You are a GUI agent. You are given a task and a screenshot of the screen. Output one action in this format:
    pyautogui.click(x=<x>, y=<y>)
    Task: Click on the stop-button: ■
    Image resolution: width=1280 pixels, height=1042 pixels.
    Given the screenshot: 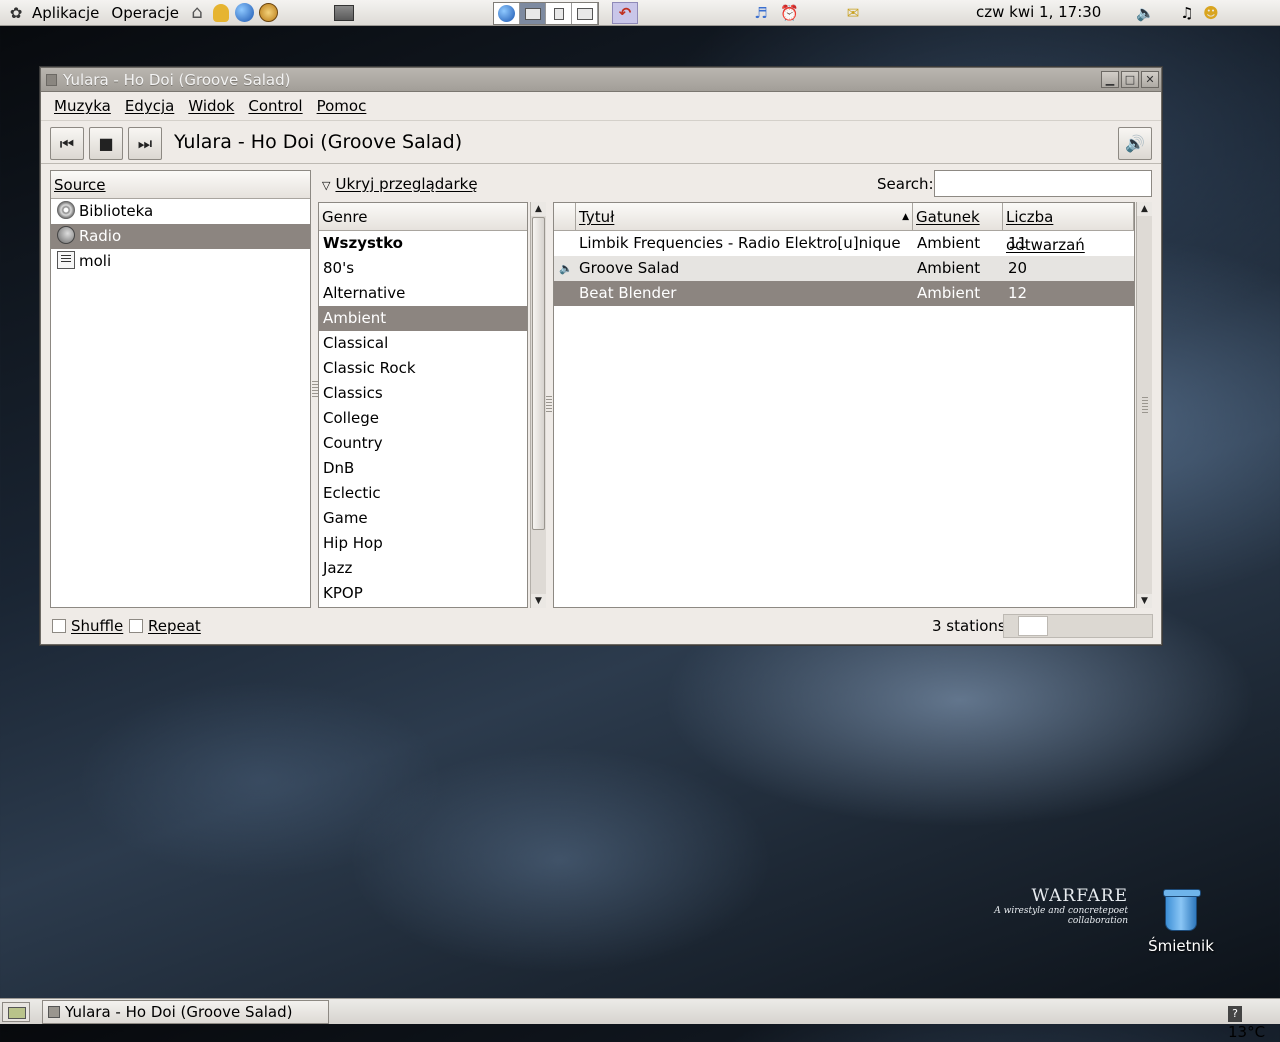 What is the action you would take?
    pyautogui.click(x=106, y=143)
    